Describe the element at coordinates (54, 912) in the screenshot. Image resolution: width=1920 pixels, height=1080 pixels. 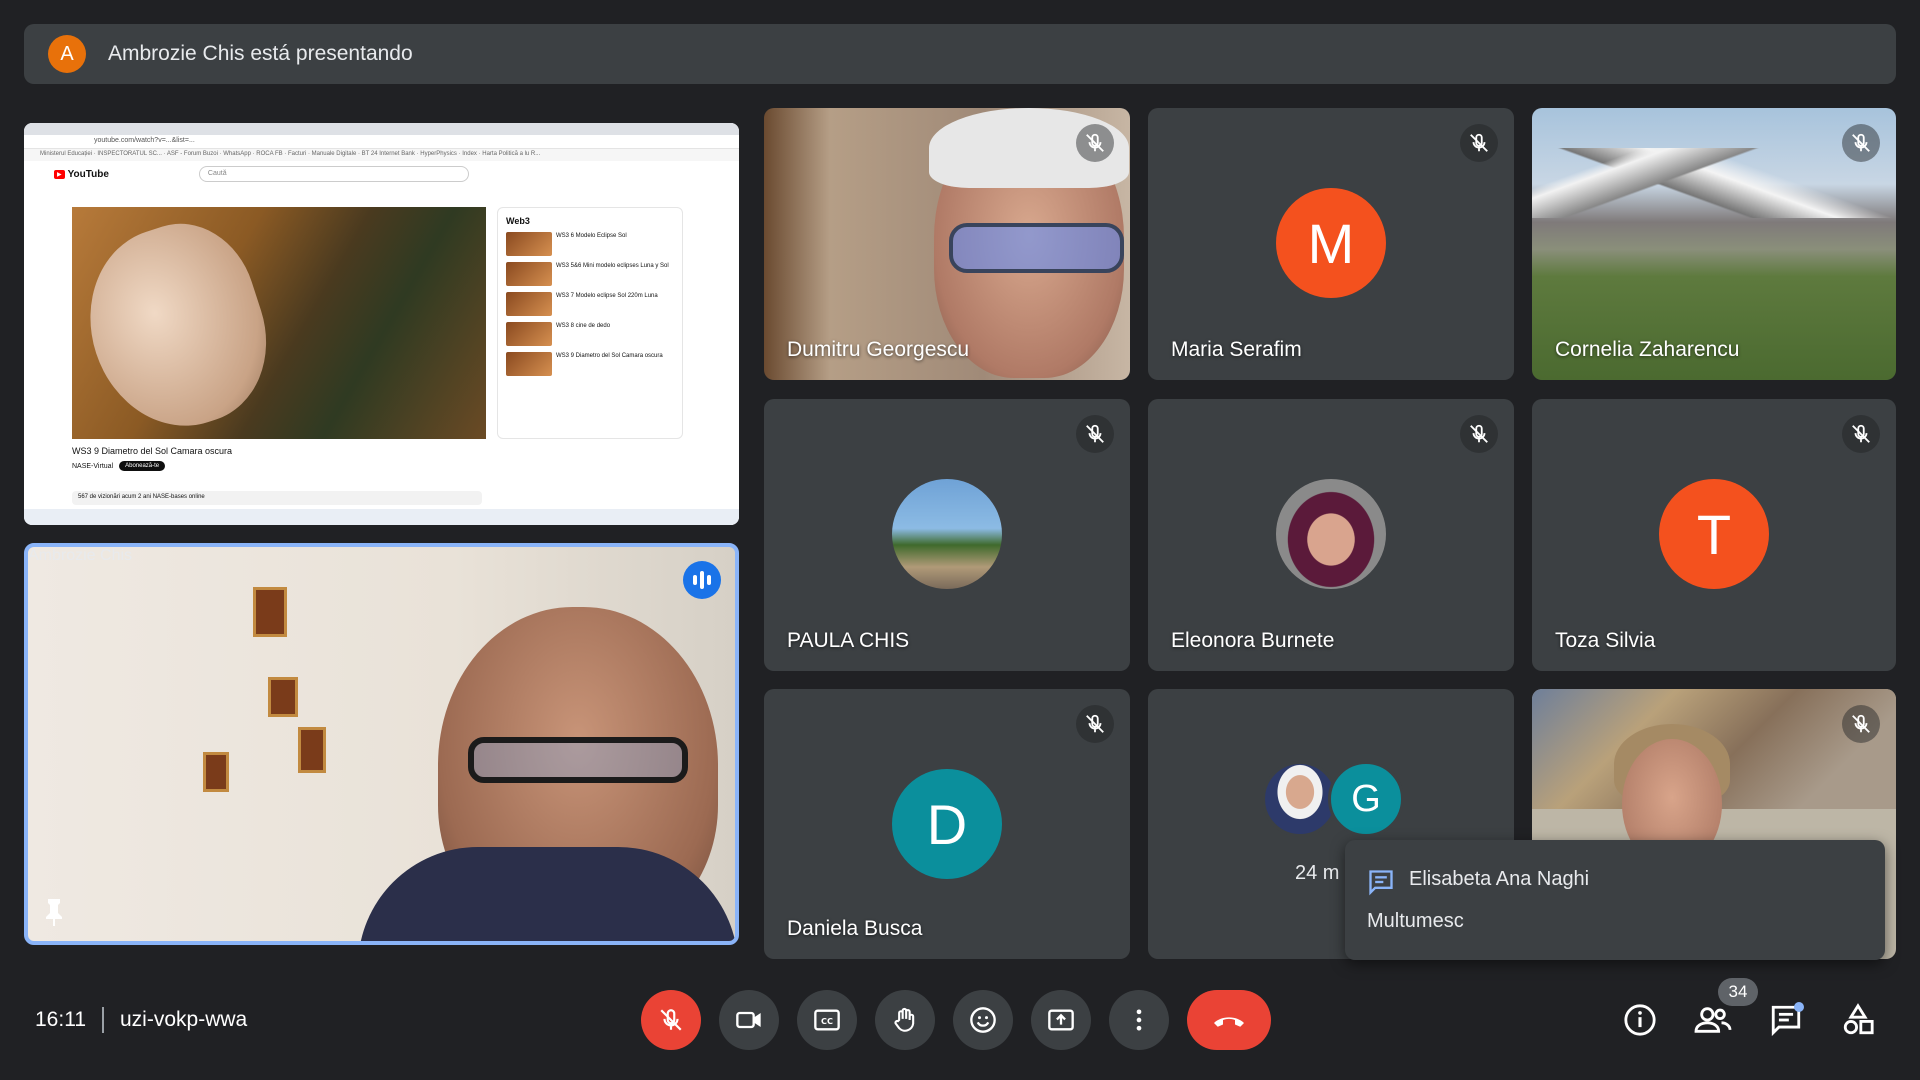
I see `pin-icon` at that location.